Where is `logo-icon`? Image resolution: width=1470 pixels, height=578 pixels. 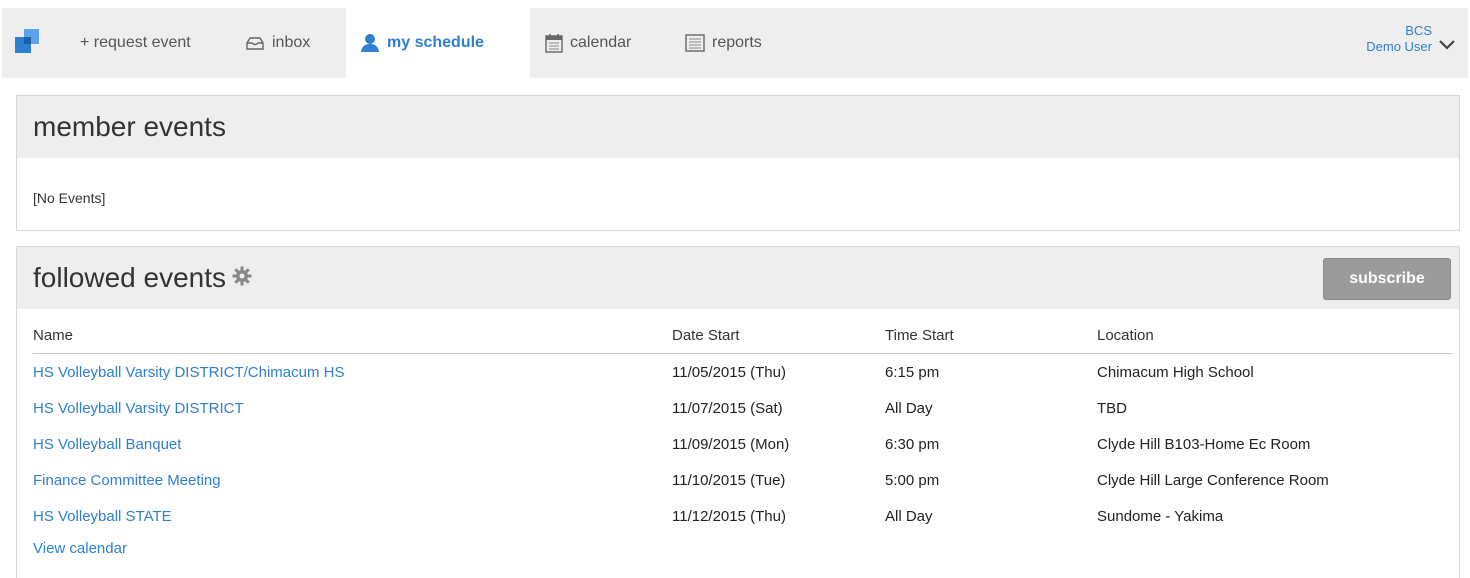 logo-icon is located at coordinates (27, 41).